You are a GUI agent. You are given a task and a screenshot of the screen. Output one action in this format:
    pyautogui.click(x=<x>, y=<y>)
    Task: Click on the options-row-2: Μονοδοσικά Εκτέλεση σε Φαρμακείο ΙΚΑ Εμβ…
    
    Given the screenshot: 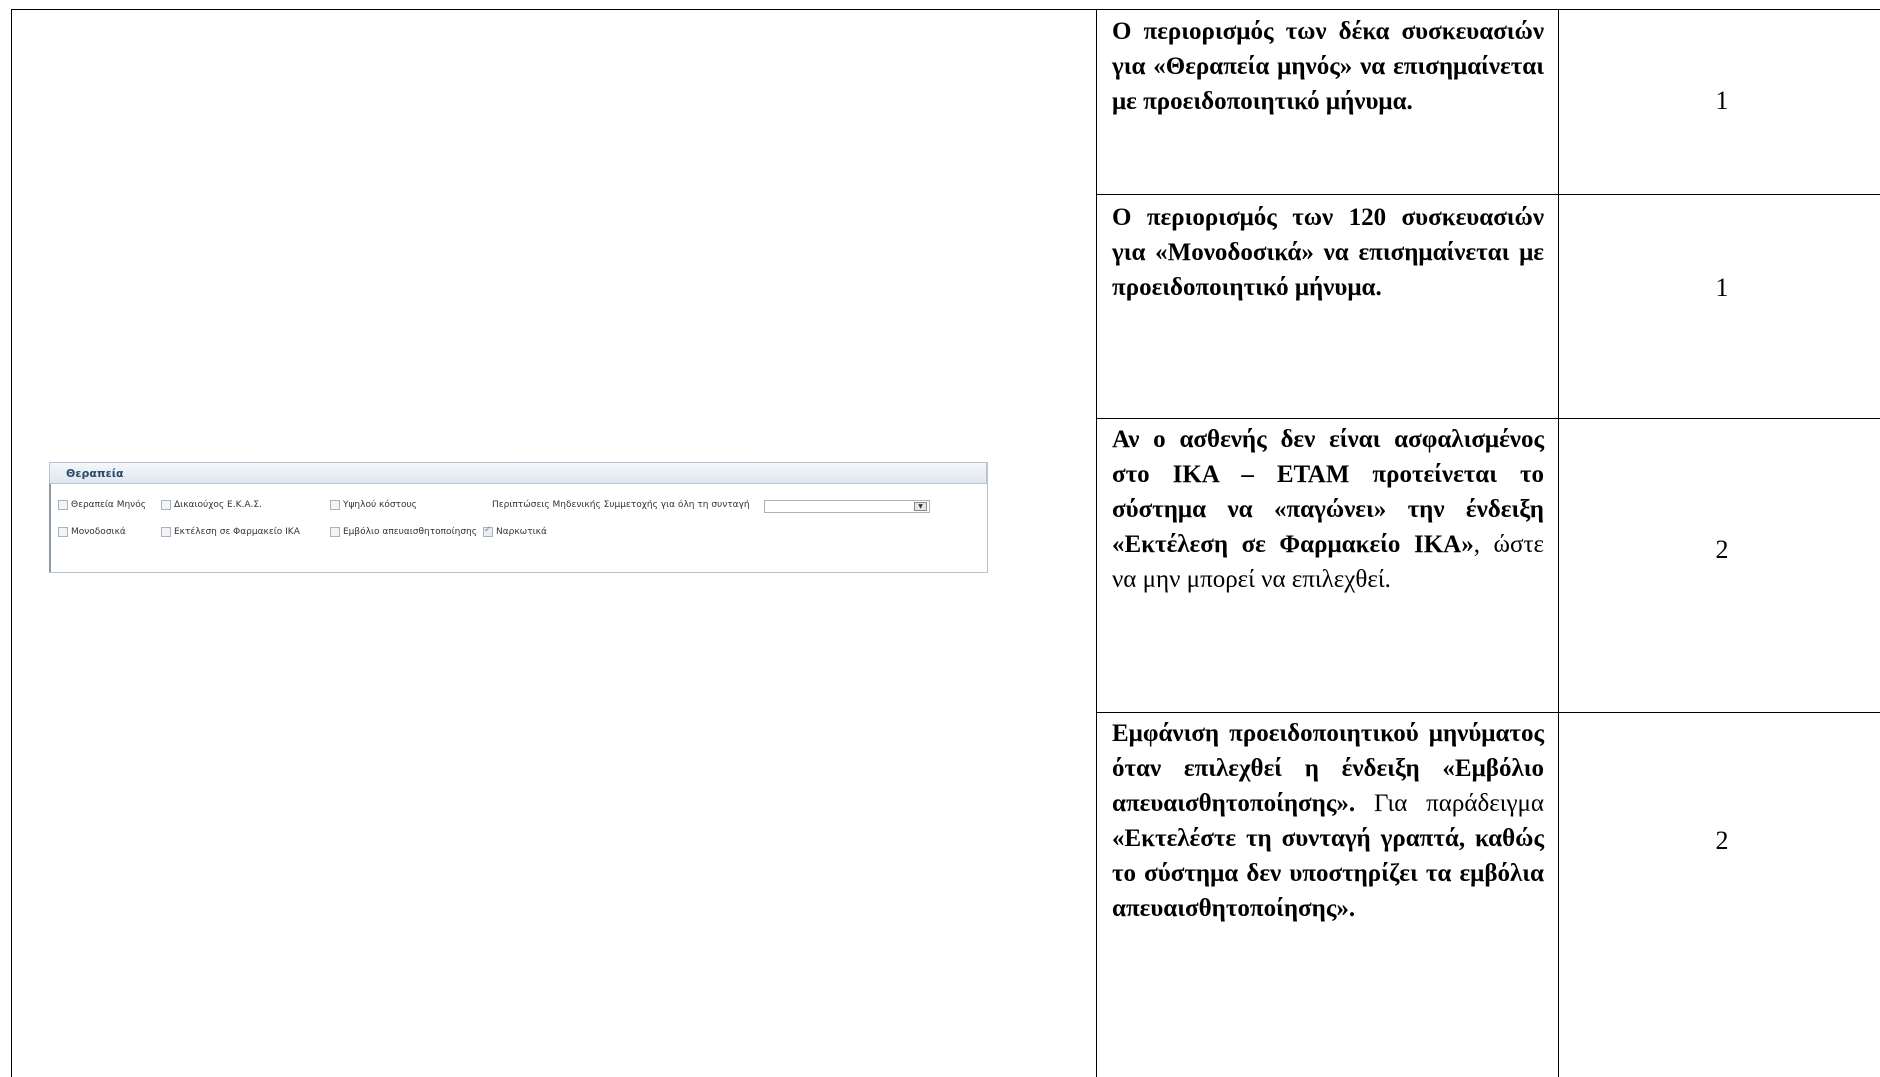 What is the action you would take?
    pyautogui.click(x=518, y=533)
    